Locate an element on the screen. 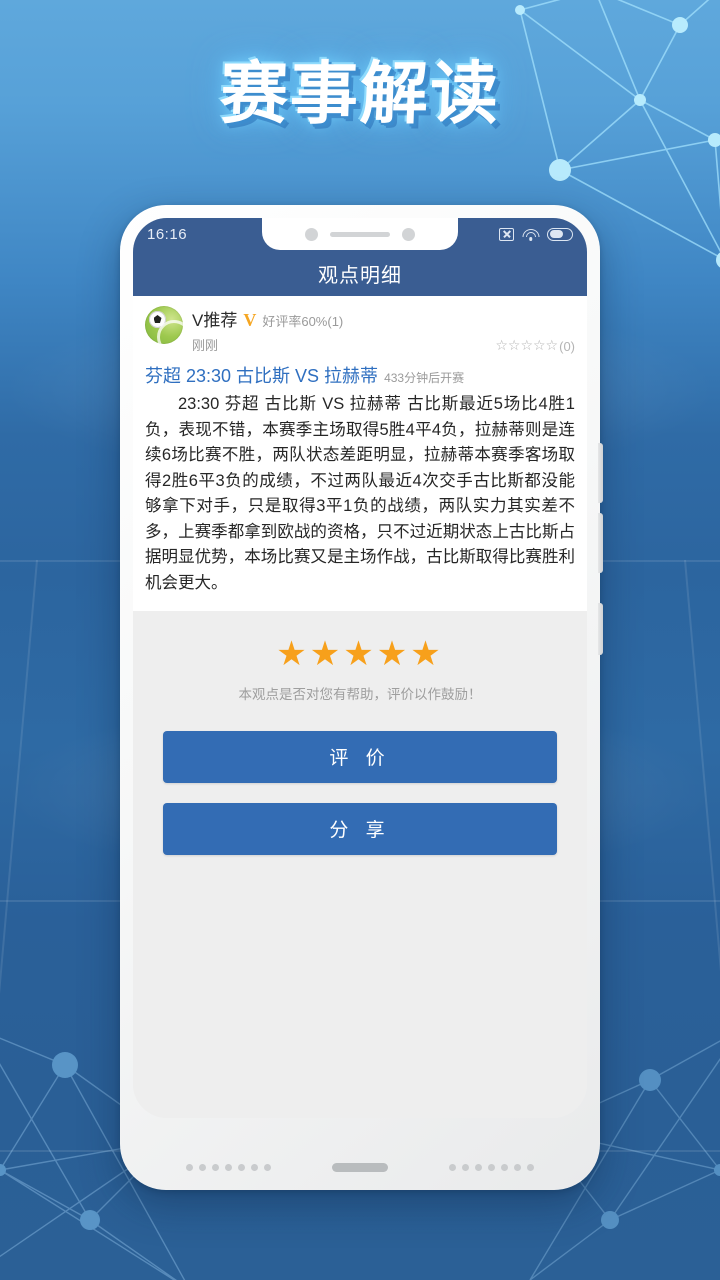  usb-port is located at coordinates (360, 1167).